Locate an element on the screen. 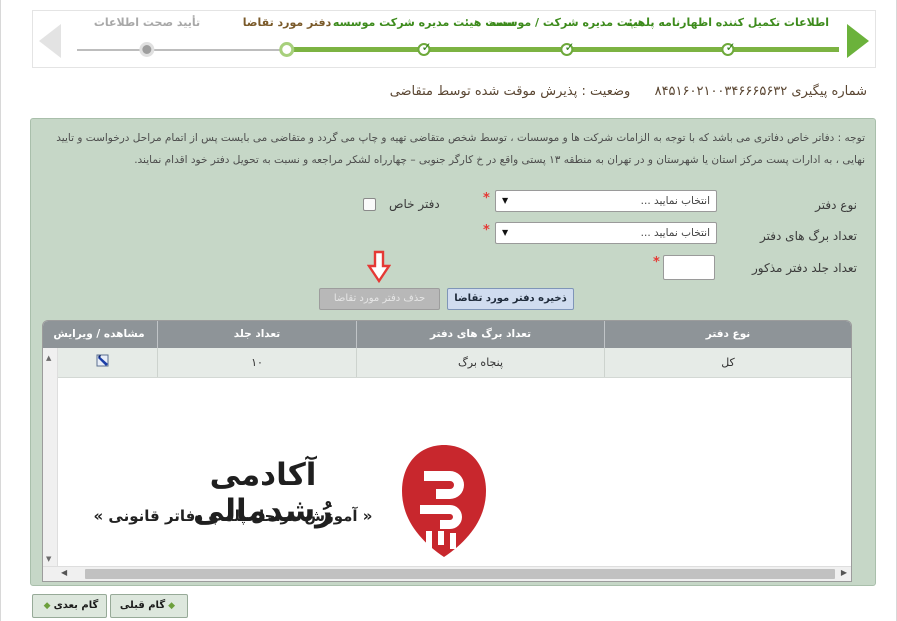 This screenshot has height=621, width=897. special-book-checkbox is located at coordinates (369, 204).